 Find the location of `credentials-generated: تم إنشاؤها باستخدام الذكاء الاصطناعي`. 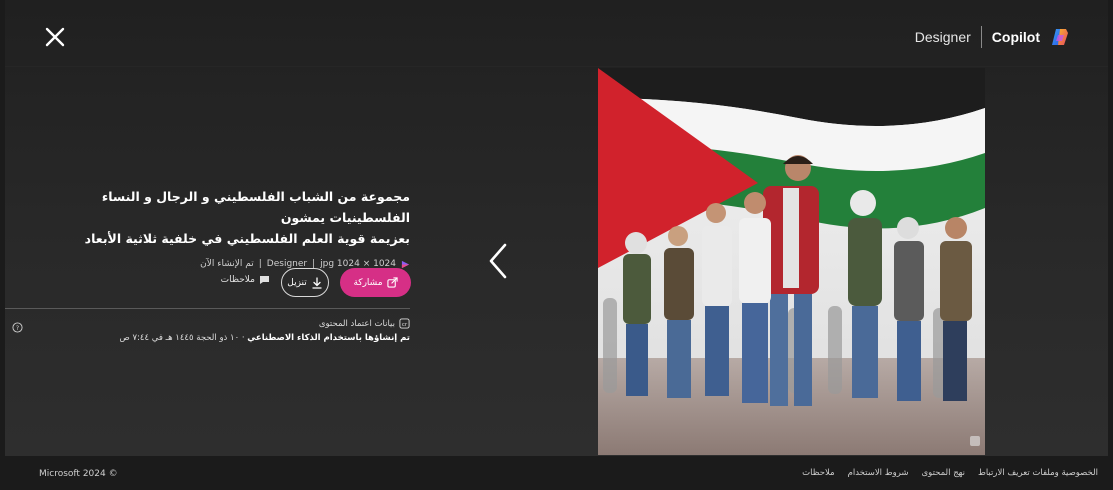

credentials-generated: تم إنشاؤها باستخدام الذكاء الاصطناعي is located at coordinates (328, 338).